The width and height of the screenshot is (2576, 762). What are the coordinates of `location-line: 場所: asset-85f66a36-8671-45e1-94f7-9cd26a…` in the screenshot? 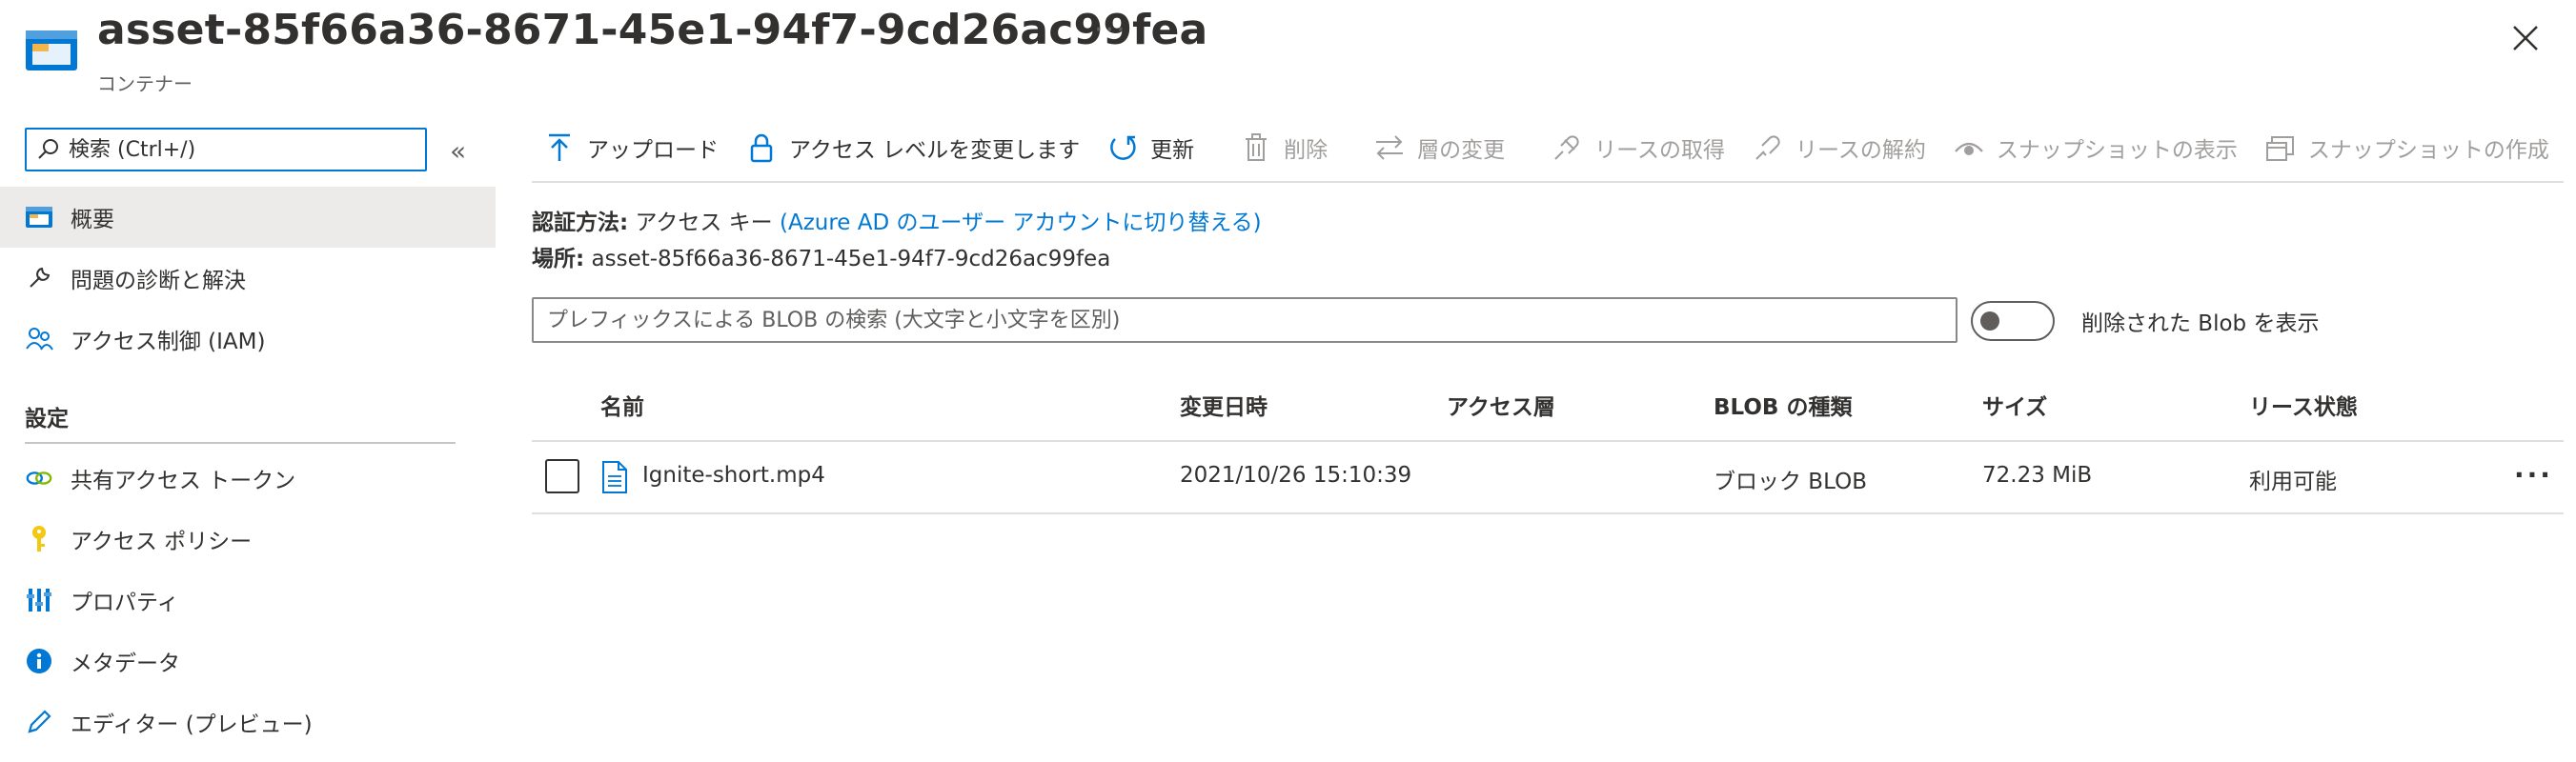 It's located at (821, 256).